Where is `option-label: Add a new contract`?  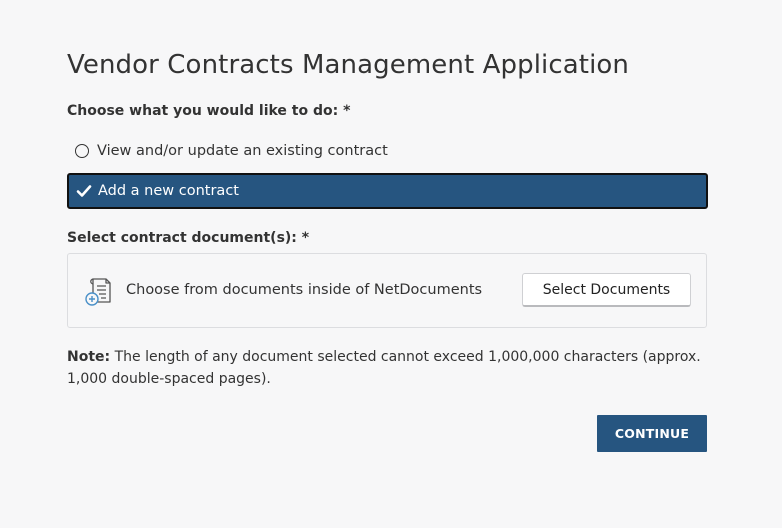
option-label: Add a new contract is located at coordinates (168, 191).